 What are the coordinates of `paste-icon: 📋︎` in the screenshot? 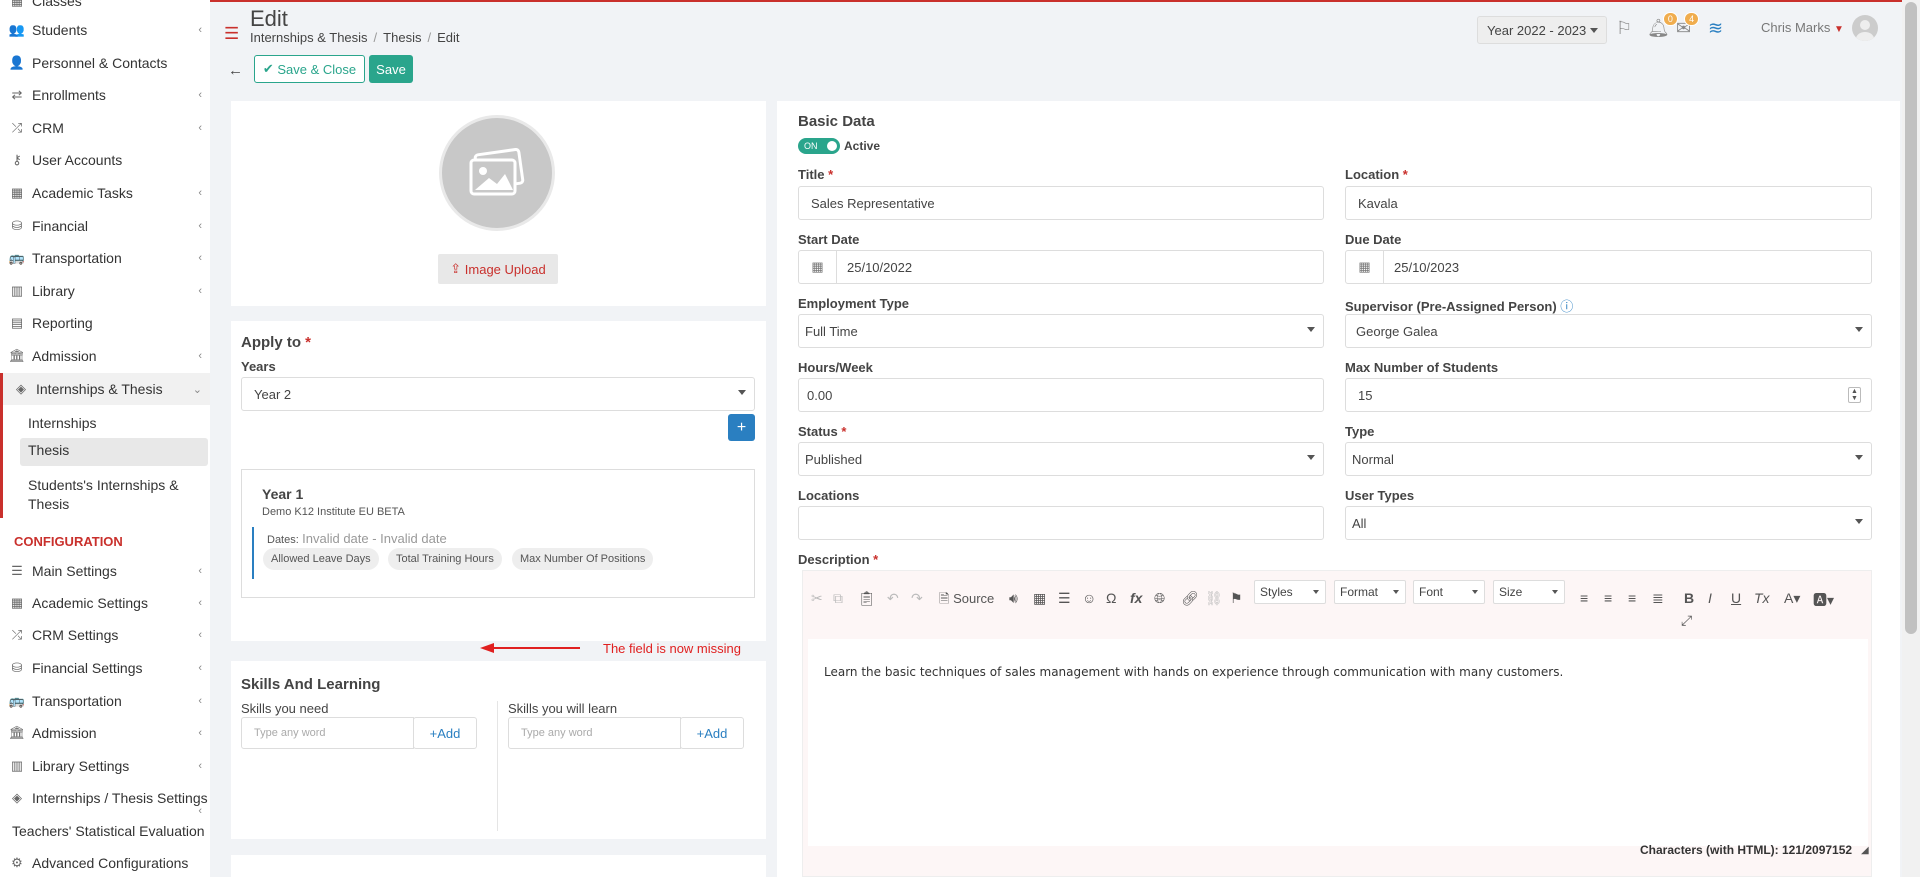 It's located at (867, 598).